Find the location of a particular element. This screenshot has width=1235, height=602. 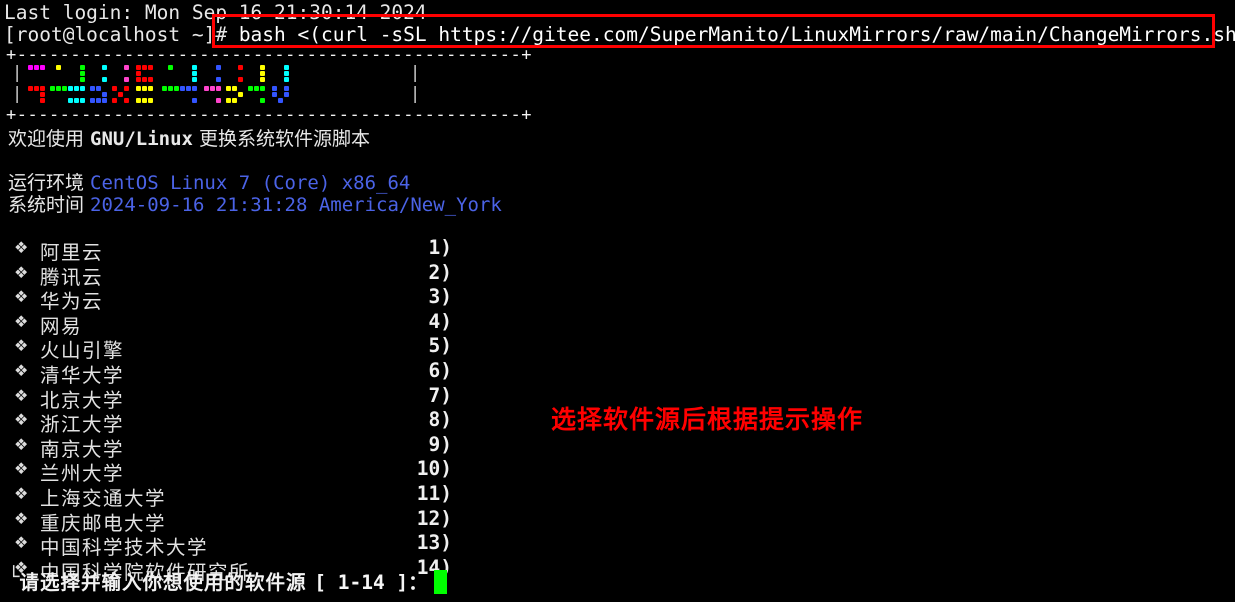

mirror-list-item: ❖ 清华大学 6) is located at coordinates (235, 373).